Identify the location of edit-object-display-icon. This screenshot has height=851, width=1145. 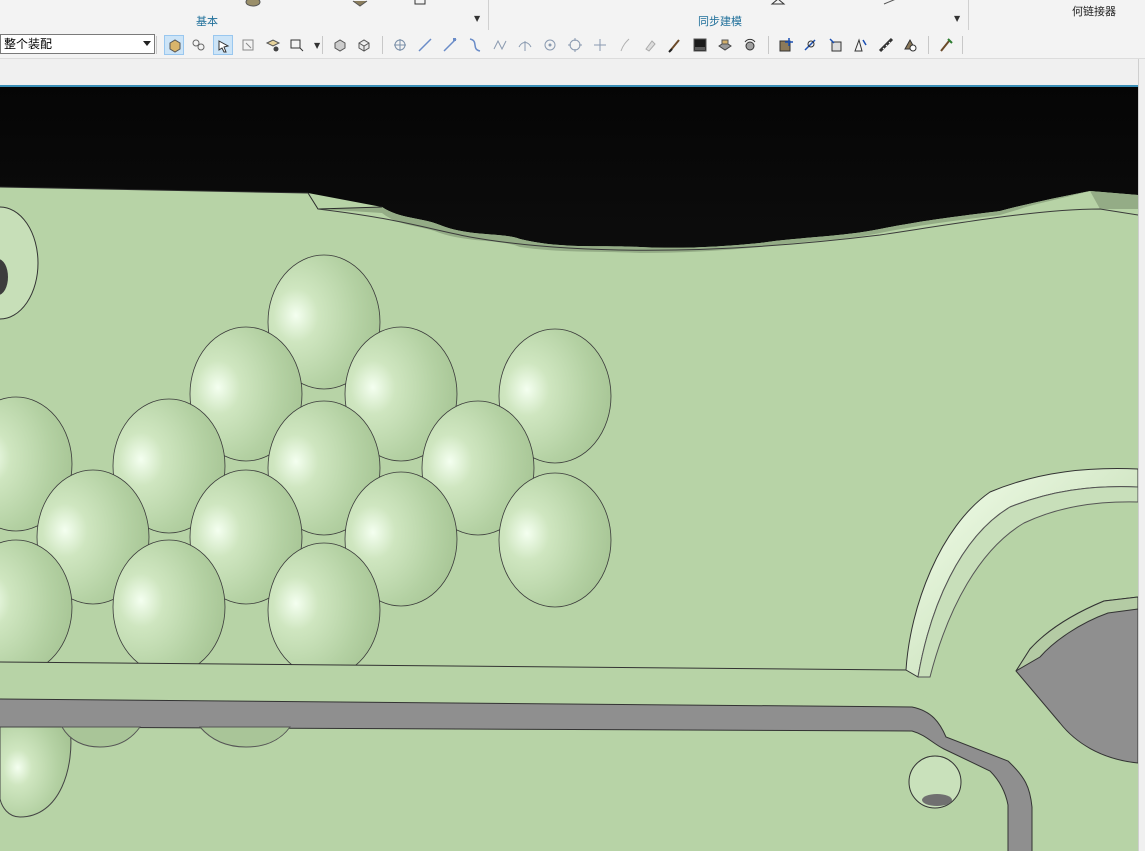
(946, 45).